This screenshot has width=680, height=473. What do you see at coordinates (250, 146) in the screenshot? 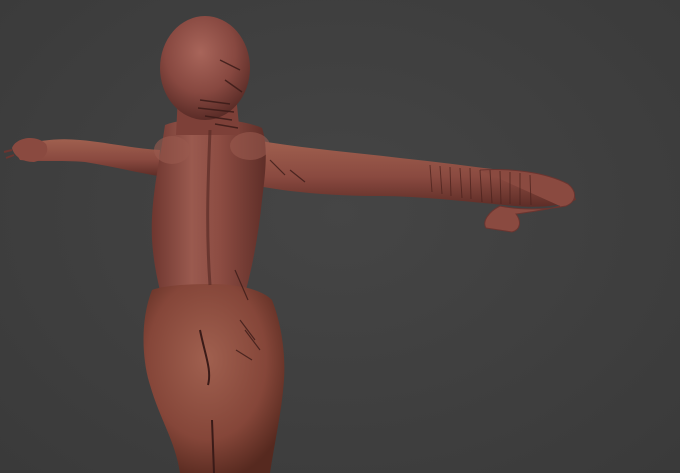
I see `shoulder-right` at bounding box center [250, 146].